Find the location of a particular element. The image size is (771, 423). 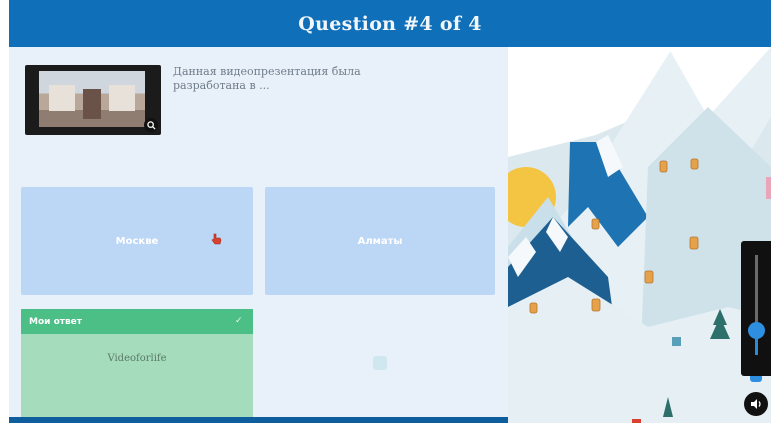

my-answer-badge: Мои ответ is located at coordinates (55, 321).